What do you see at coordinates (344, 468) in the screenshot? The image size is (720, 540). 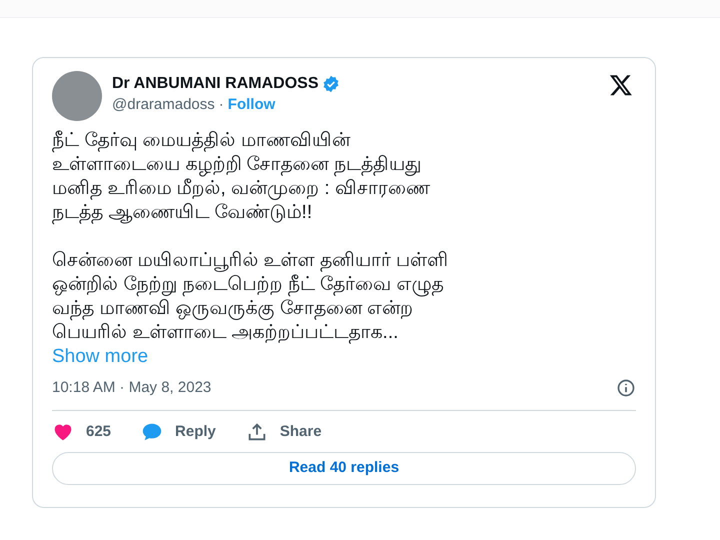 I see `read-replies-button: Read 40 replies` at bounding box center [344, 468].